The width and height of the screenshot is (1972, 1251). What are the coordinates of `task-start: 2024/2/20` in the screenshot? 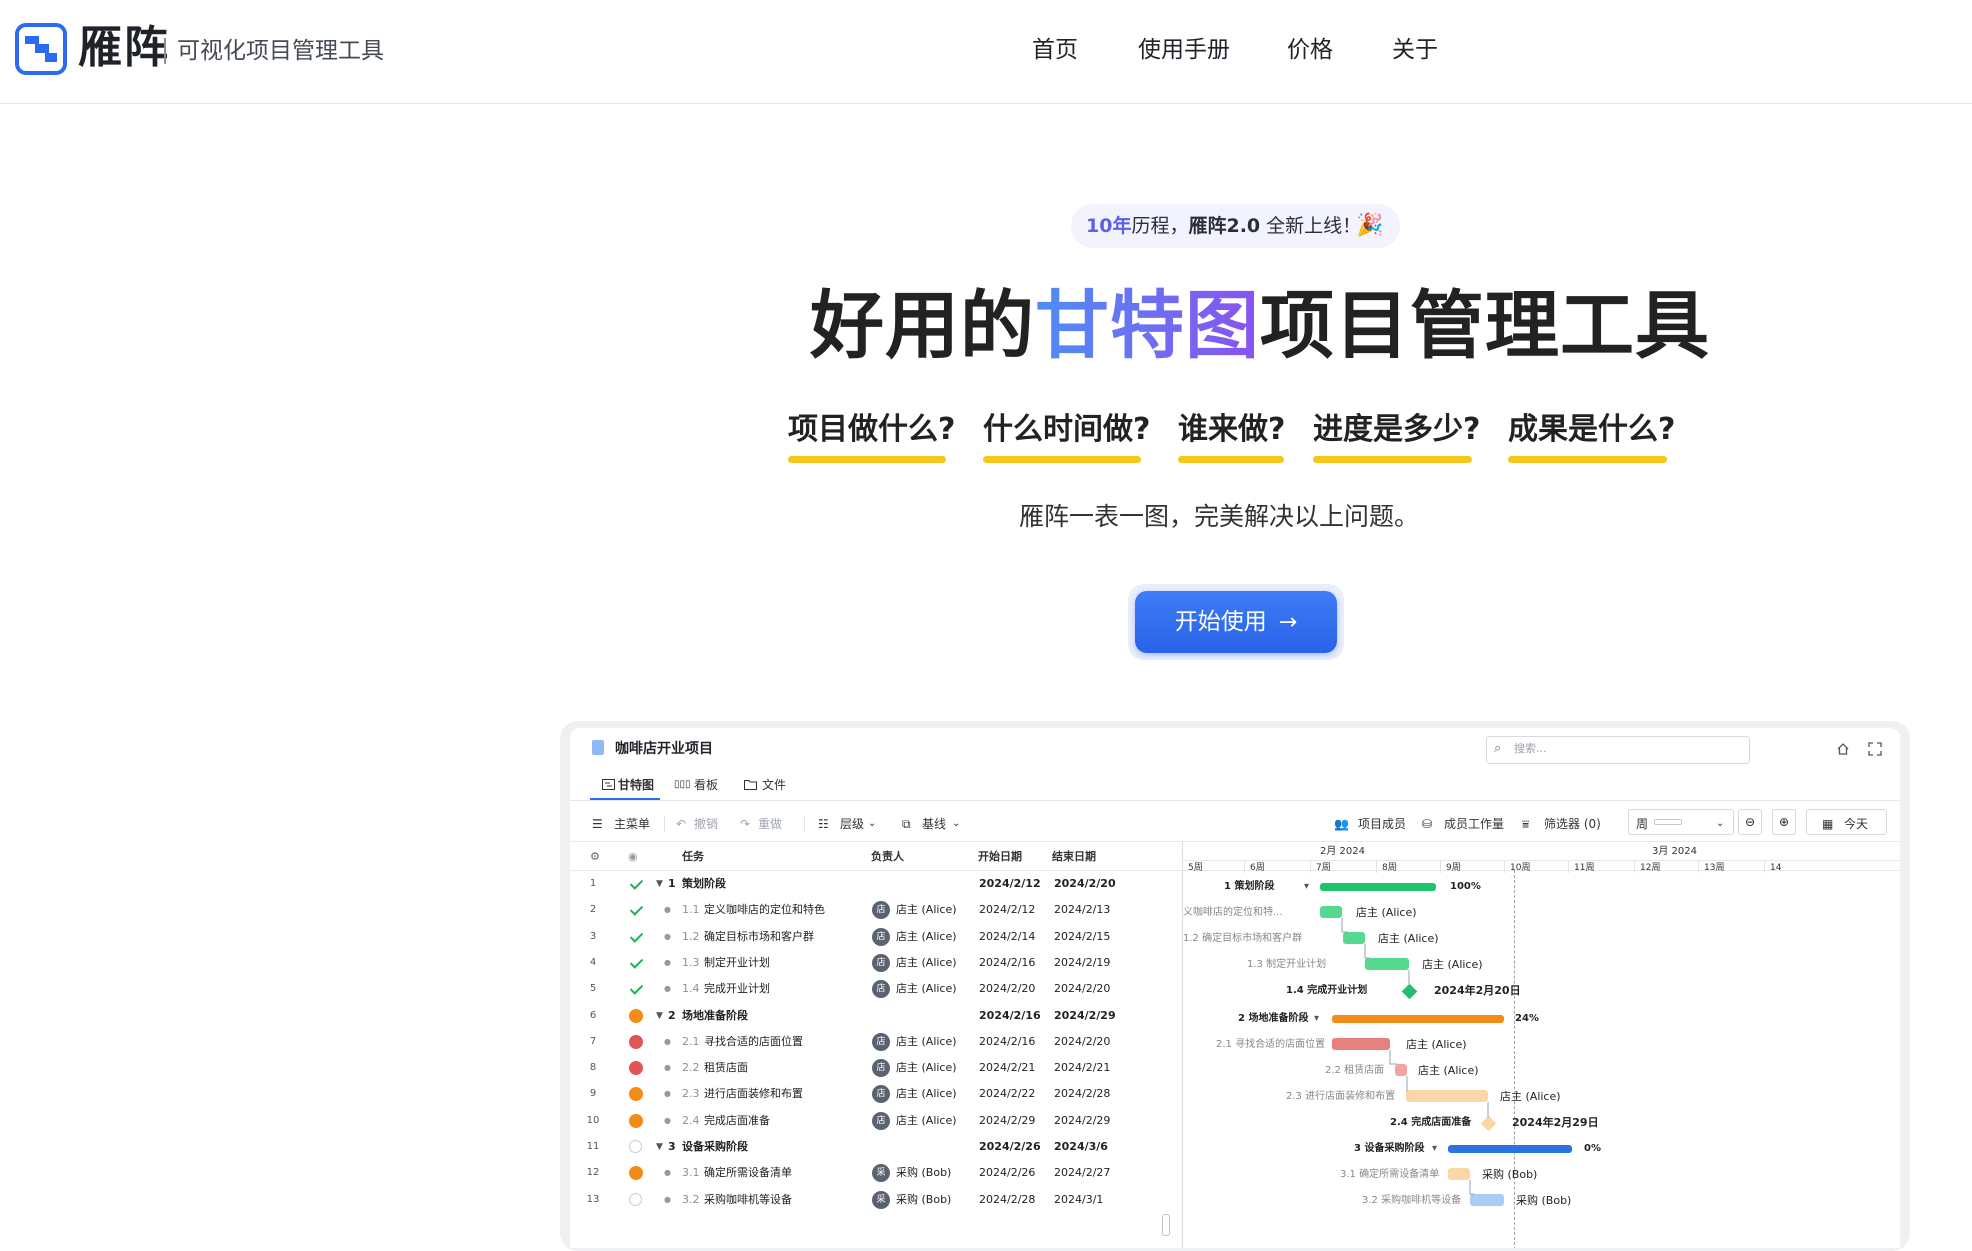 It's located at (1007, 989).